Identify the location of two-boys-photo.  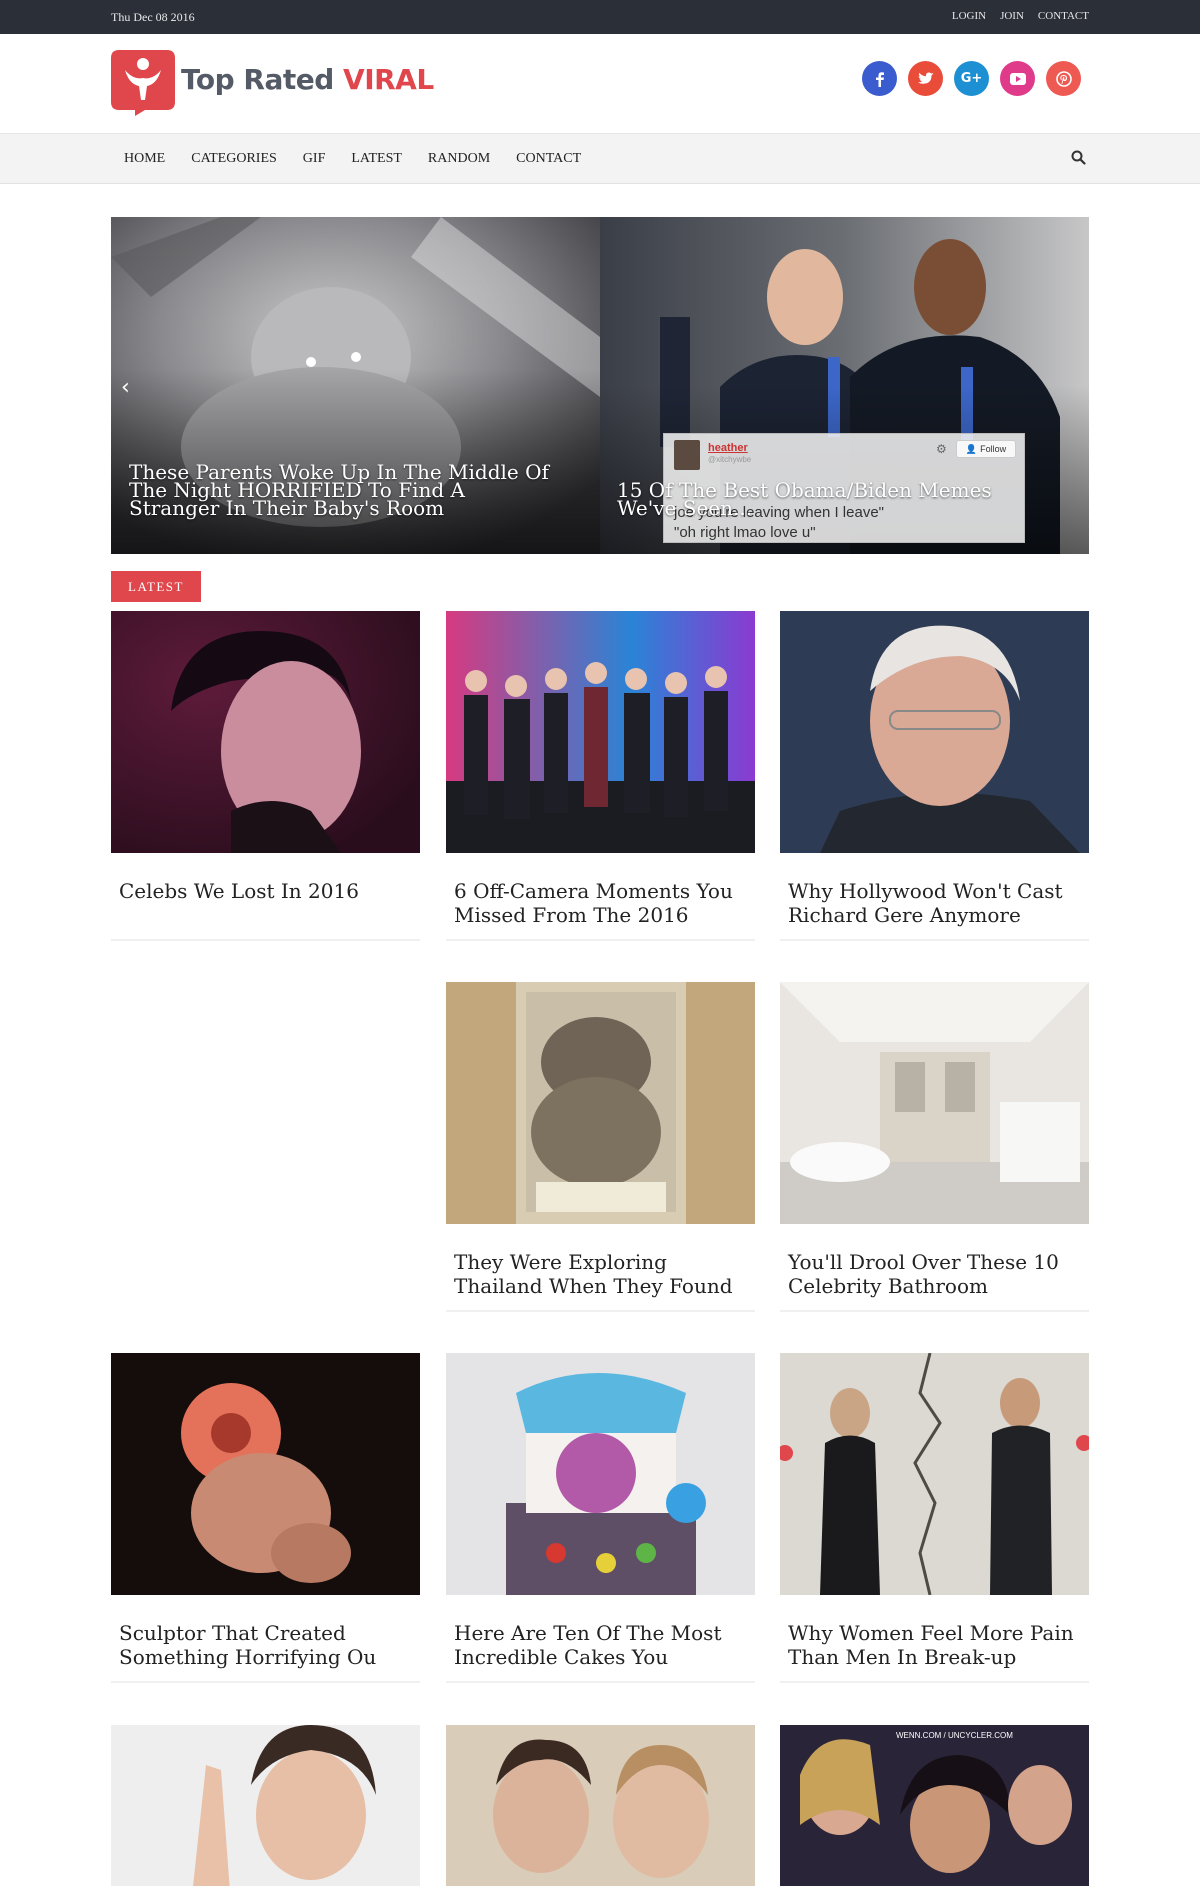
(600, 1805).